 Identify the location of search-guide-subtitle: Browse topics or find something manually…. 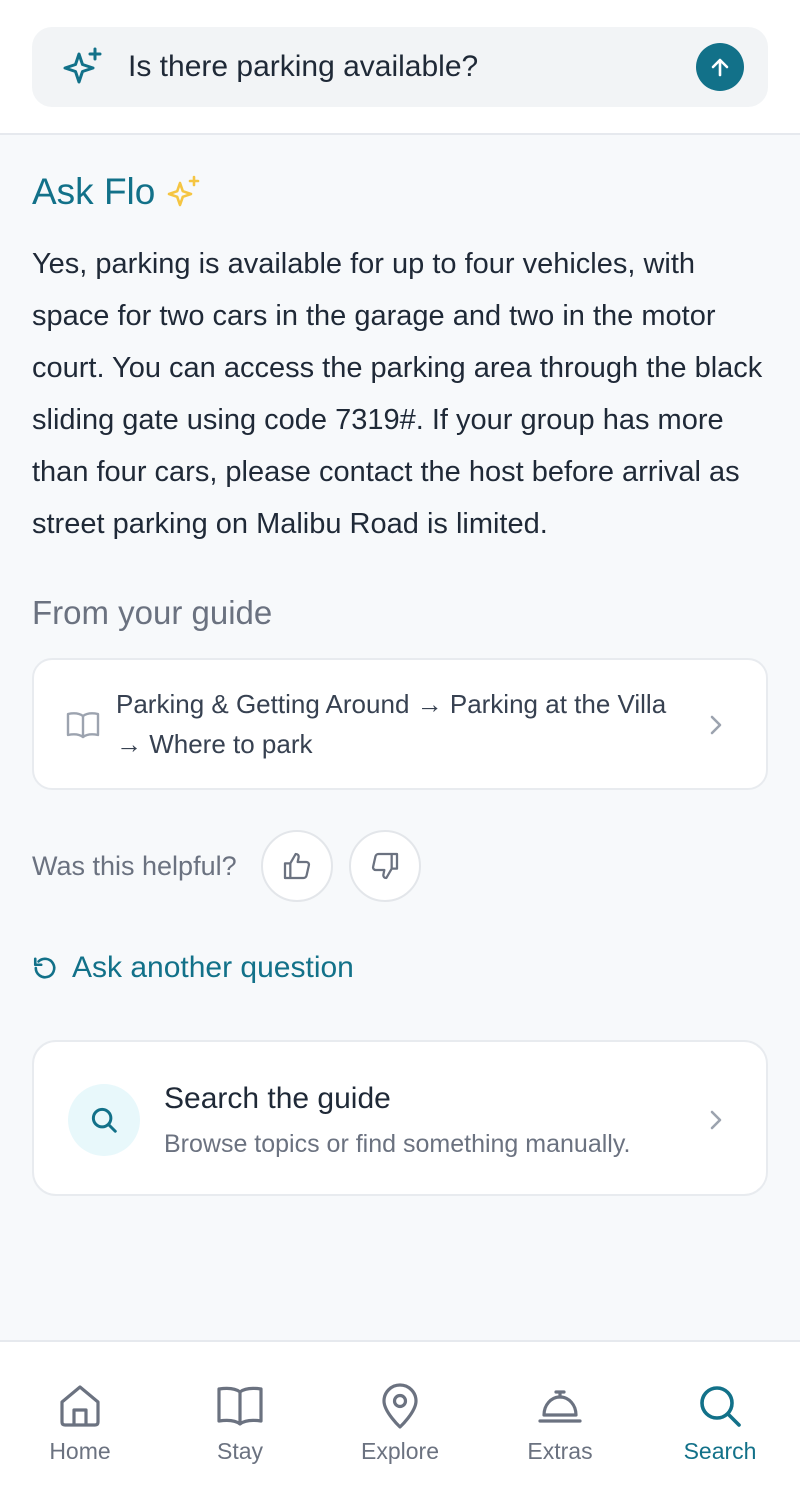
(397, 1144).